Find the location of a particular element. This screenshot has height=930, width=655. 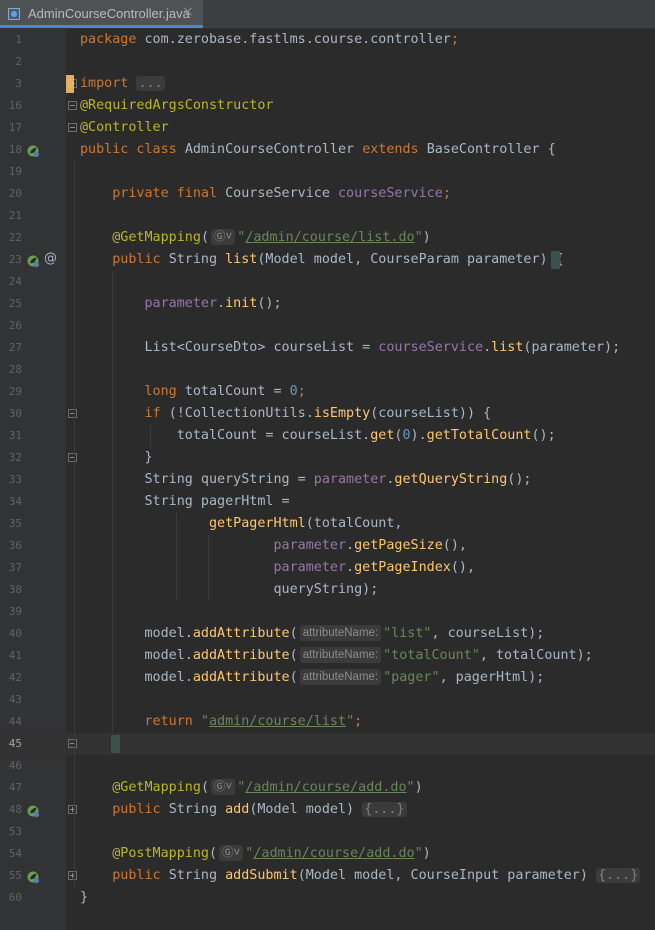

code-line: 45 } is located at coordinates (327, 744).